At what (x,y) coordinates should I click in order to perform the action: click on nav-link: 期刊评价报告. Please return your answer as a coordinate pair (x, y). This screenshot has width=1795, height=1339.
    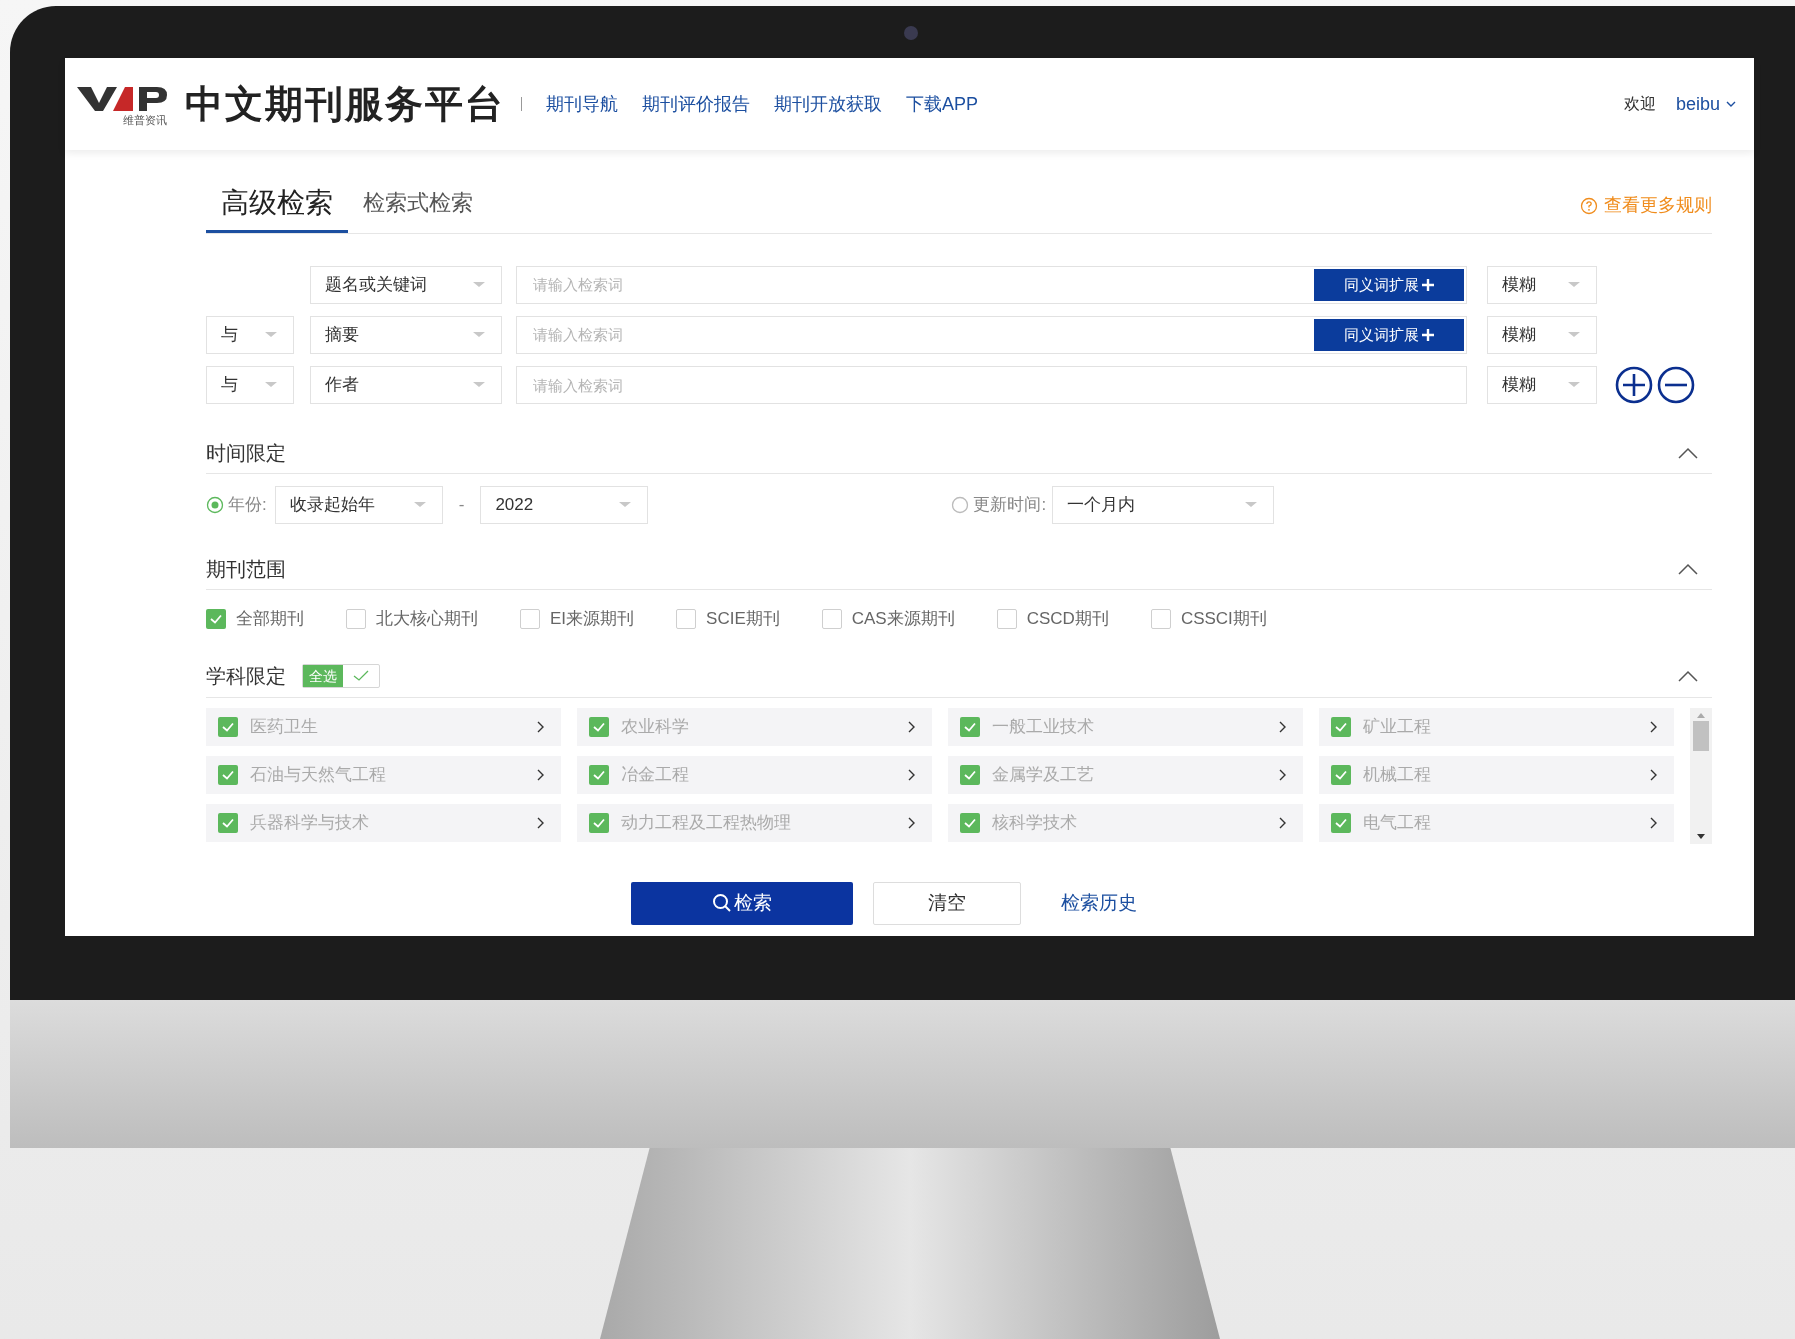
    Looking at the image, I should click on (696, 104).